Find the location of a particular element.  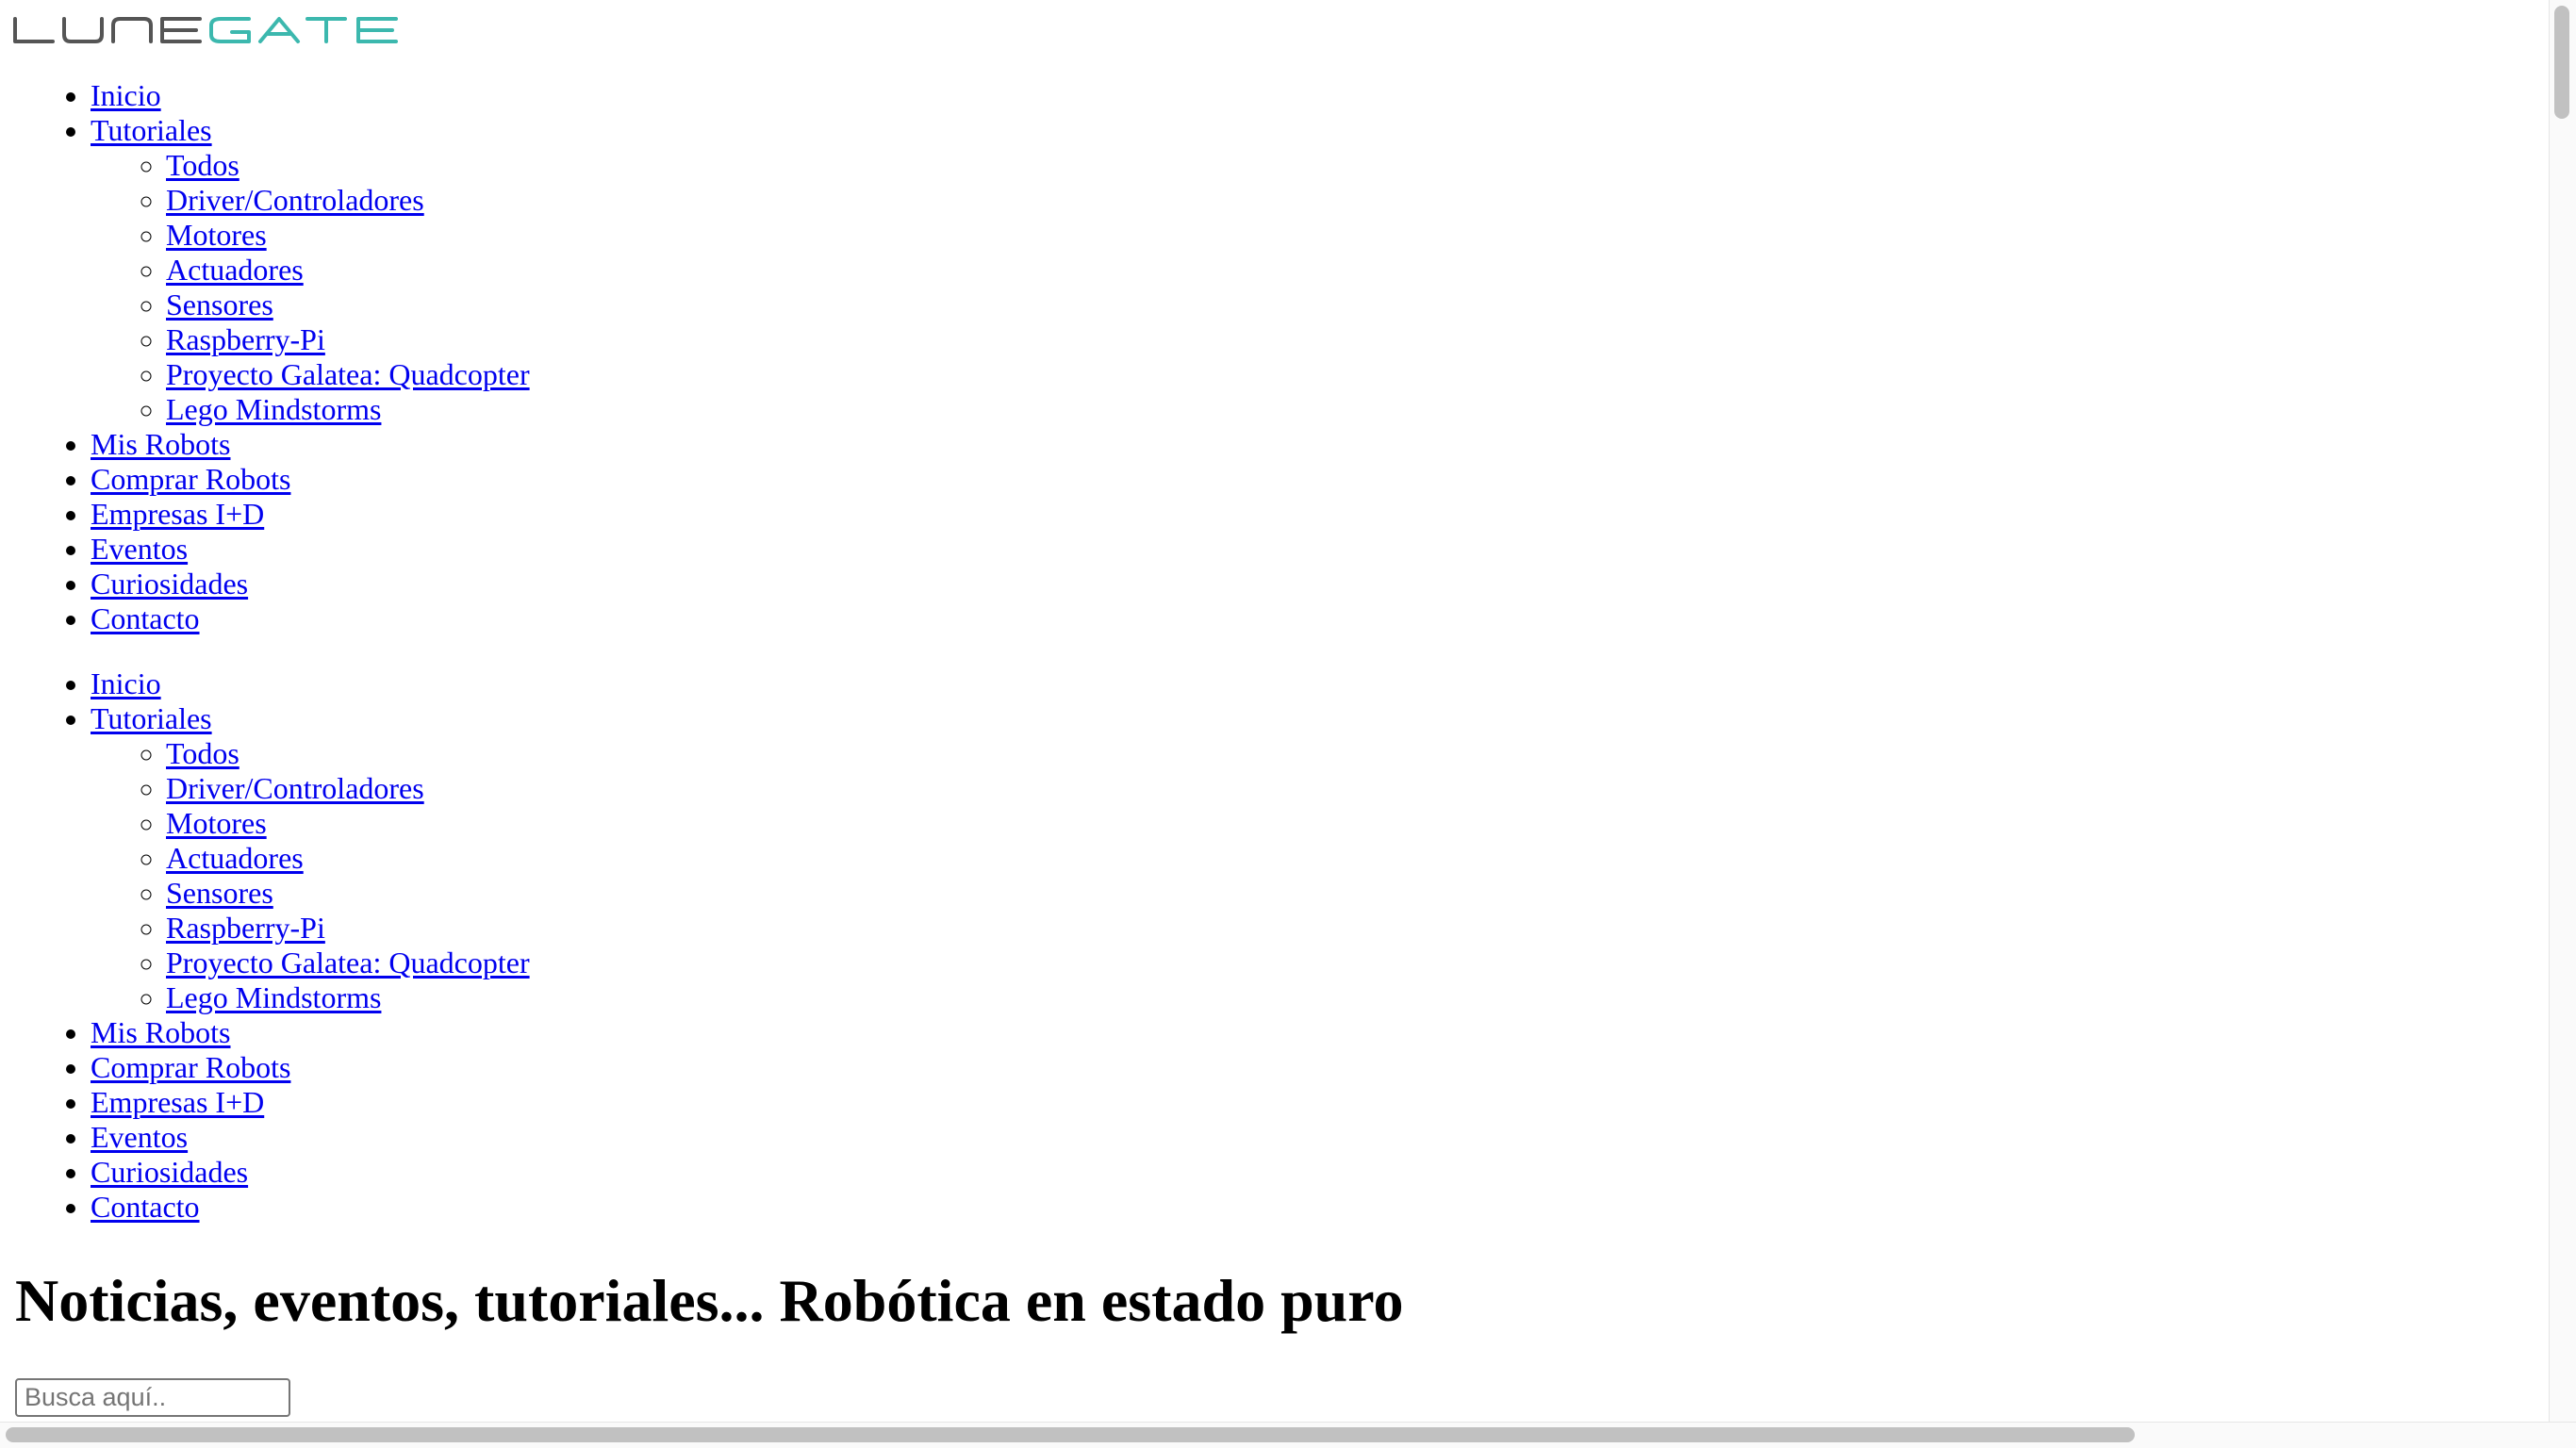

logo-lune-part is located at coordinates (107, 30).